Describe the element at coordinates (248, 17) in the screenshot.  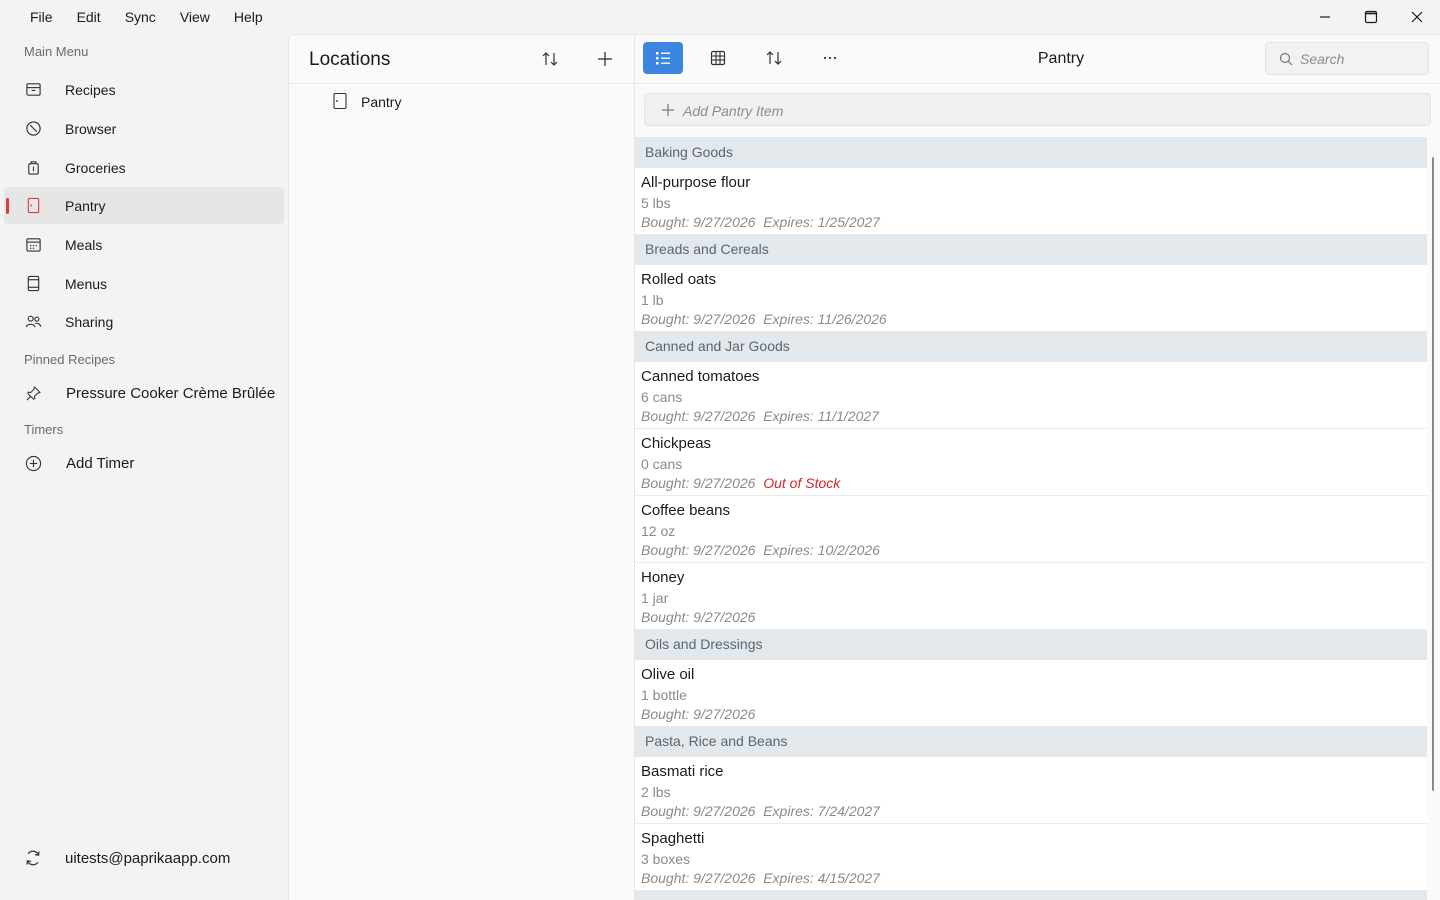
I see `menu-help: Help` at that location.